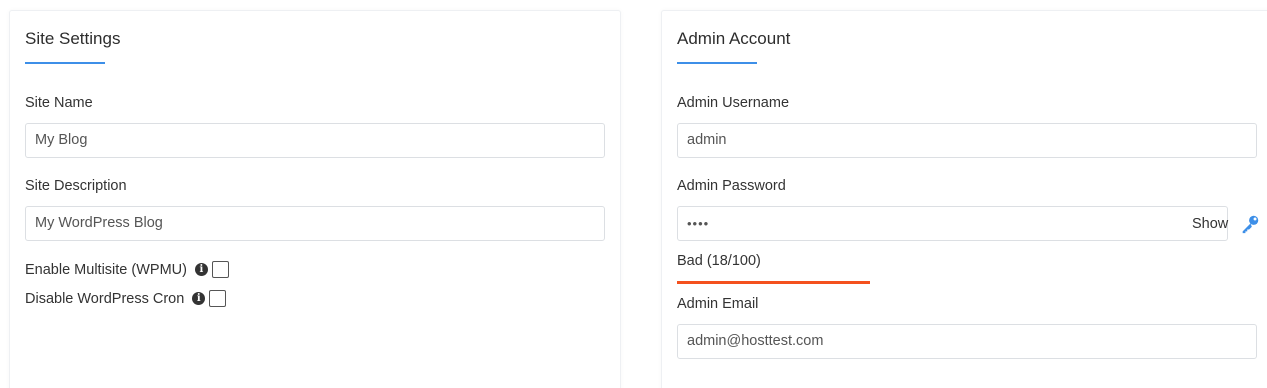 The width and height of the screenshot is (1267, 388). What do you see at coordinates (65, 63) in the screenshot?
I see `site-settings-title-underline` at bounding box center [65, 63].